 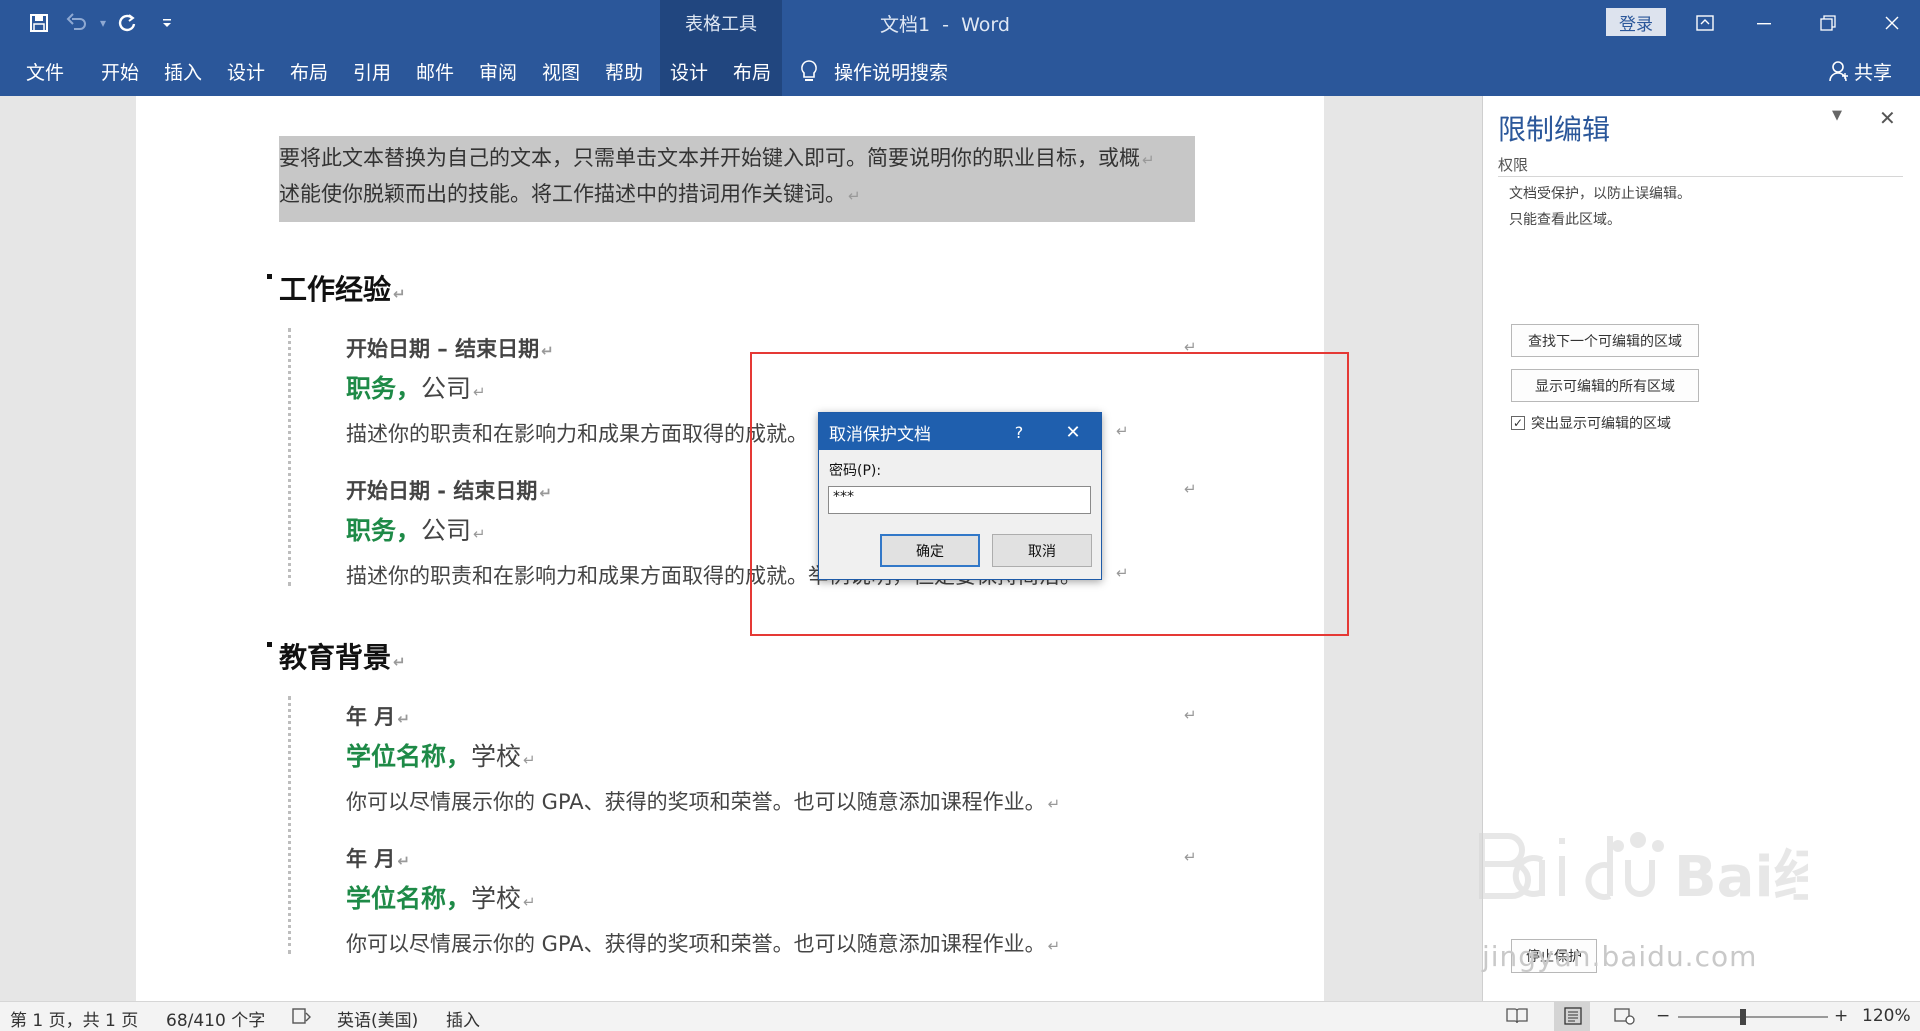 I want to click on search-label: 操作说明搜索, so click(x=891, y=72).